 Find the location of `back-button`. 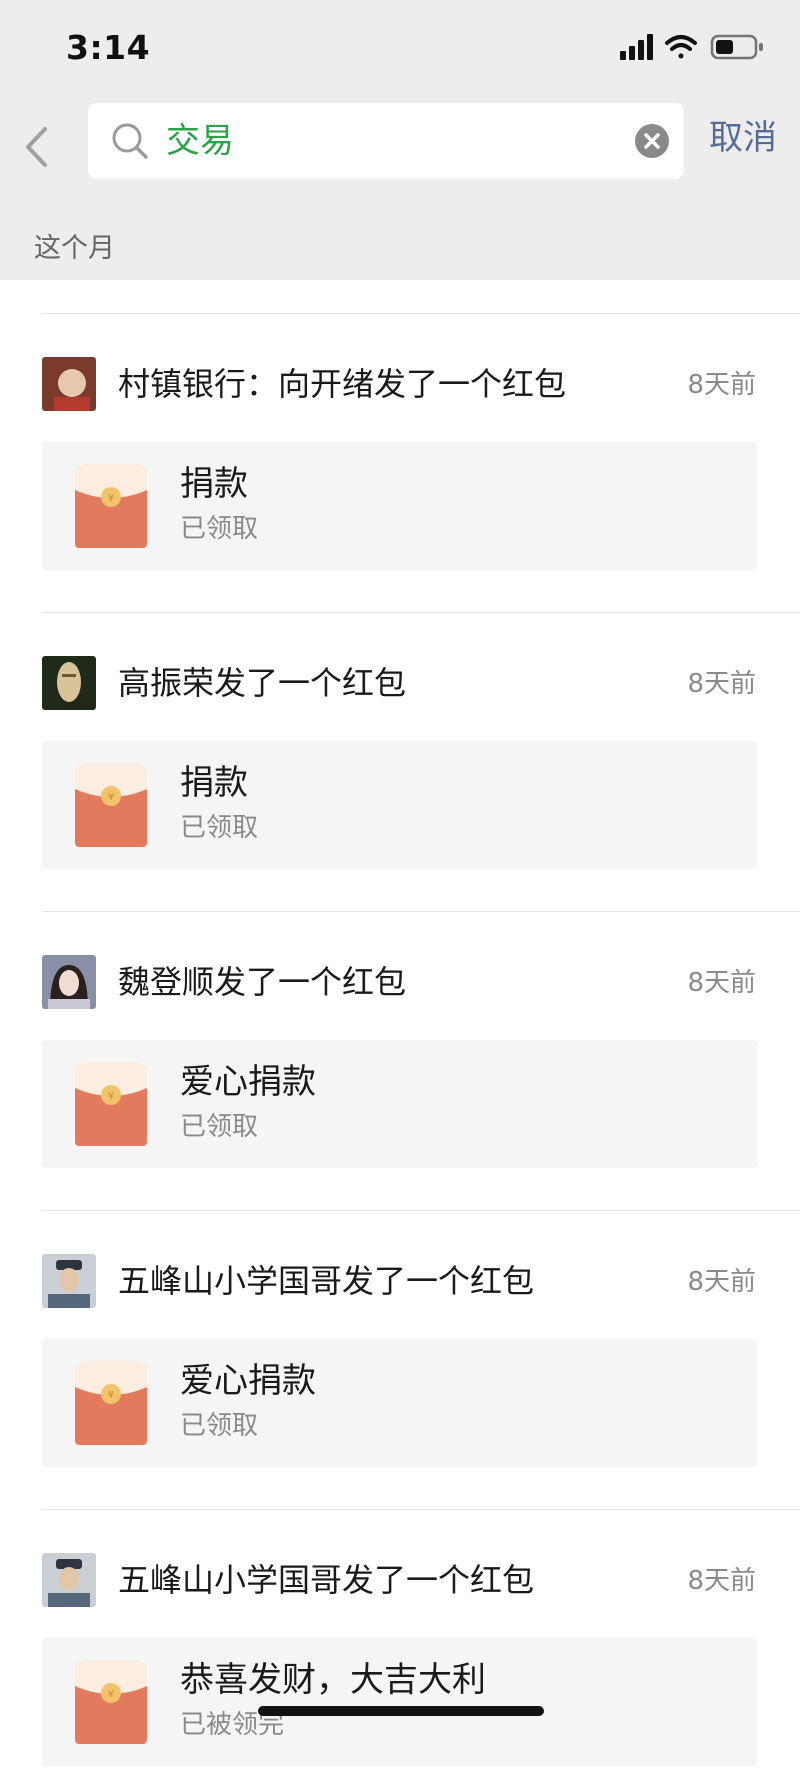

back-button is located at coordinates (38, 147).